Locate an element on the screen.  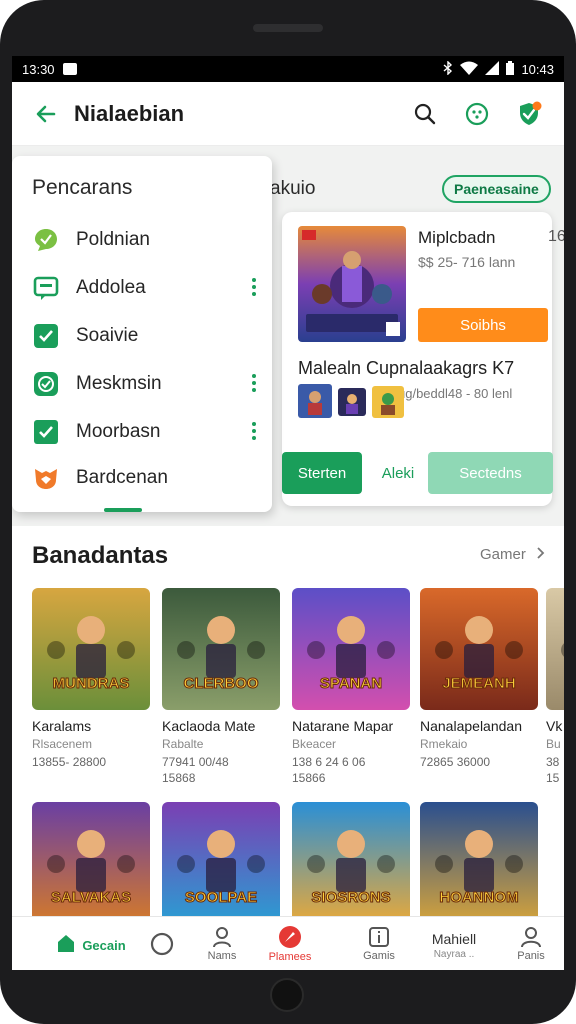
game-name: Vk is located at coordinates (554, 726).